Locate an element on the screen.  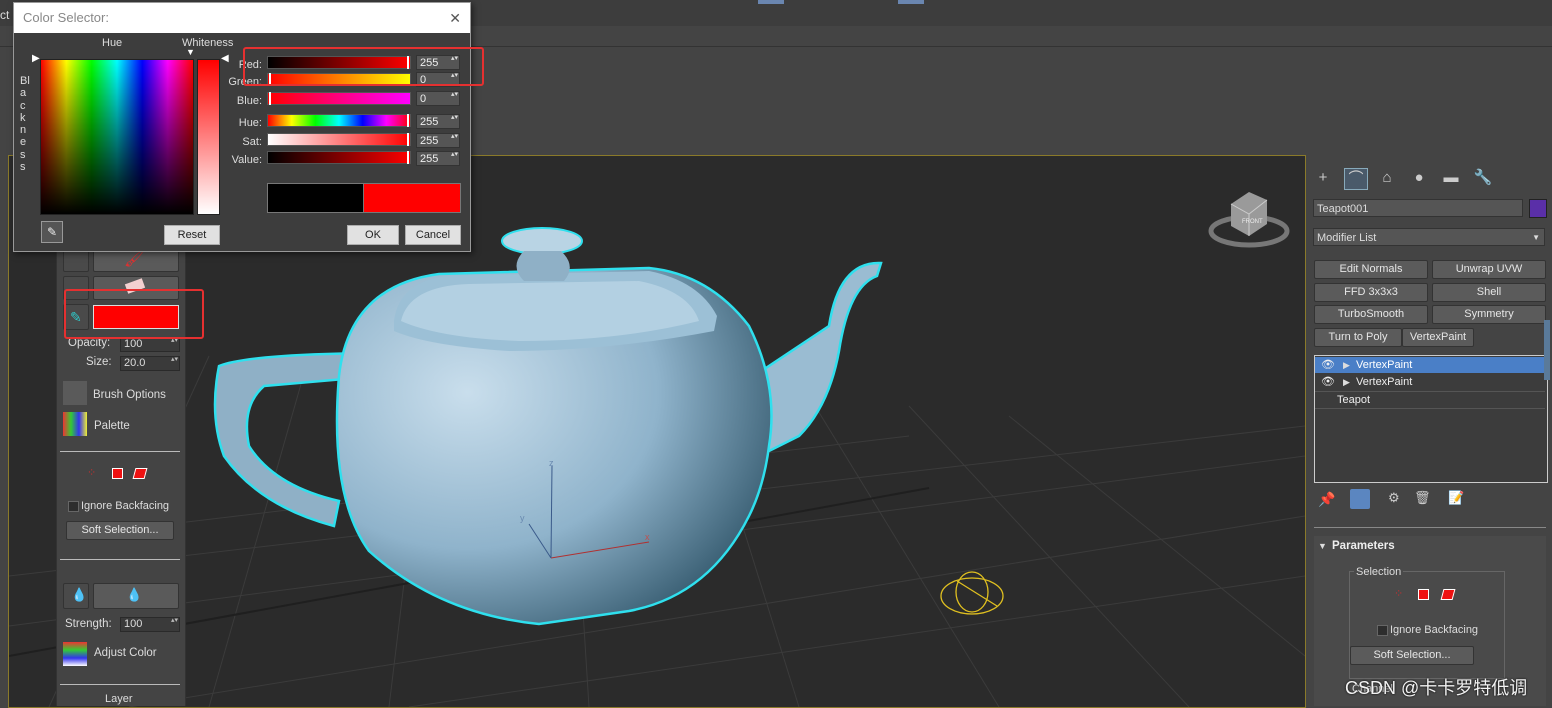
size-label: Size: is located at coordinates (99, 362).